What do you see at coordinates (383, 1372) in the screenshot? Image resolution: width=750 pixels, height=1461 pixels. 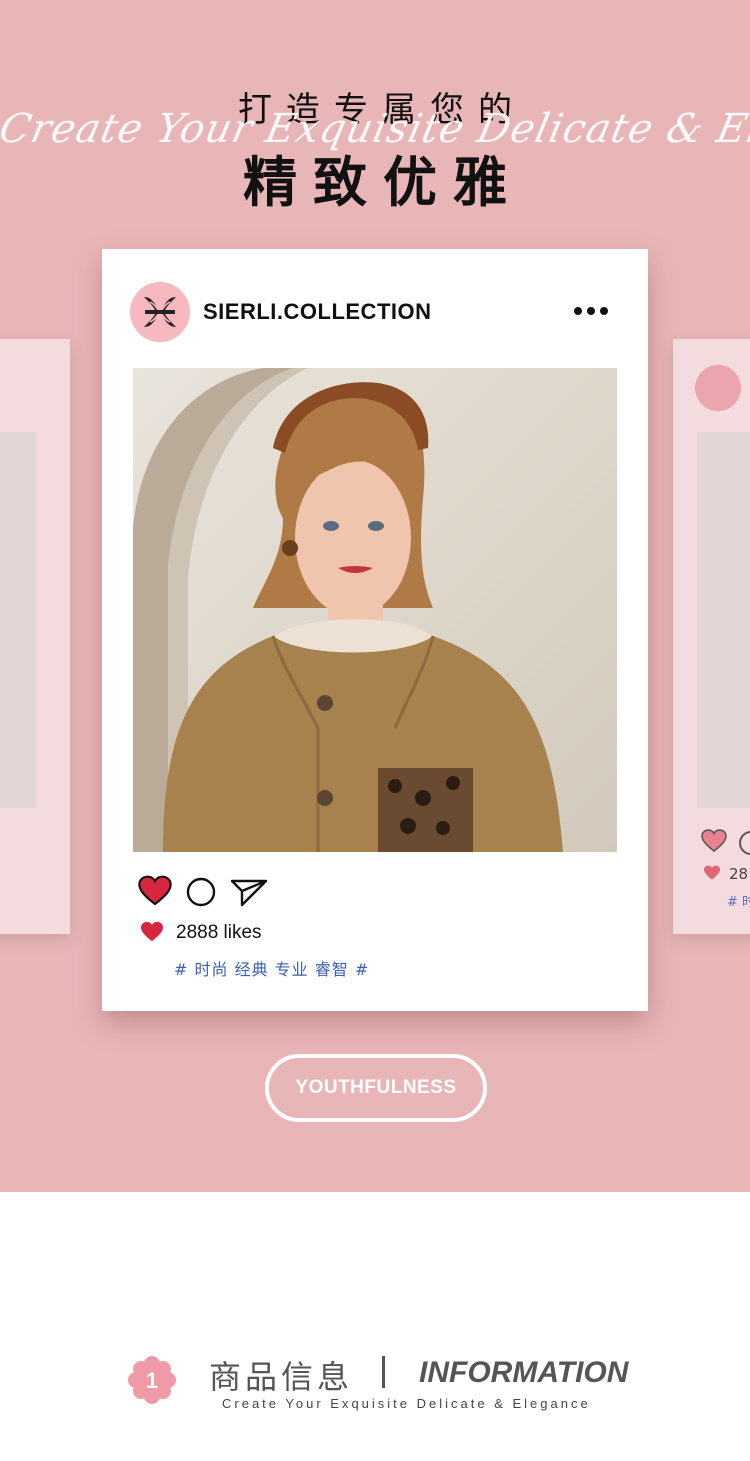 I see `title-divider` at bounding box center [383, 1372].